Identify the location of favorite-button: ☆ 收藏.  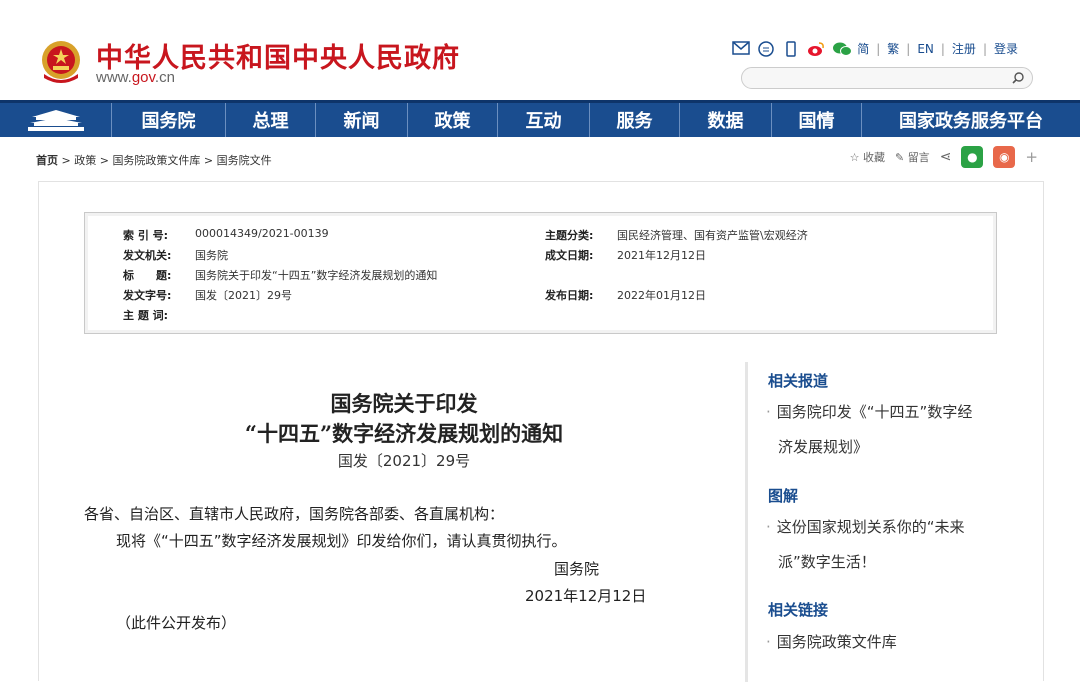
(867, 157).